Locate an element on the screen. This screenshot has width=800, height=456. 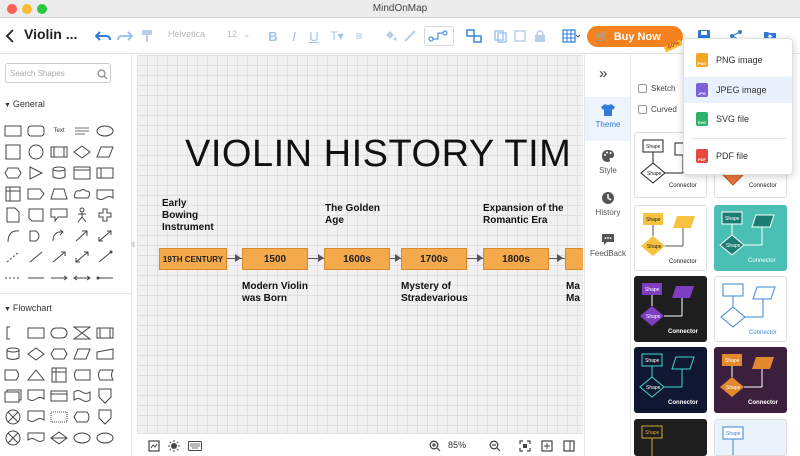
timeline-heading: VIOLIN HISTORY TIM is located at coordinates (378, 154).